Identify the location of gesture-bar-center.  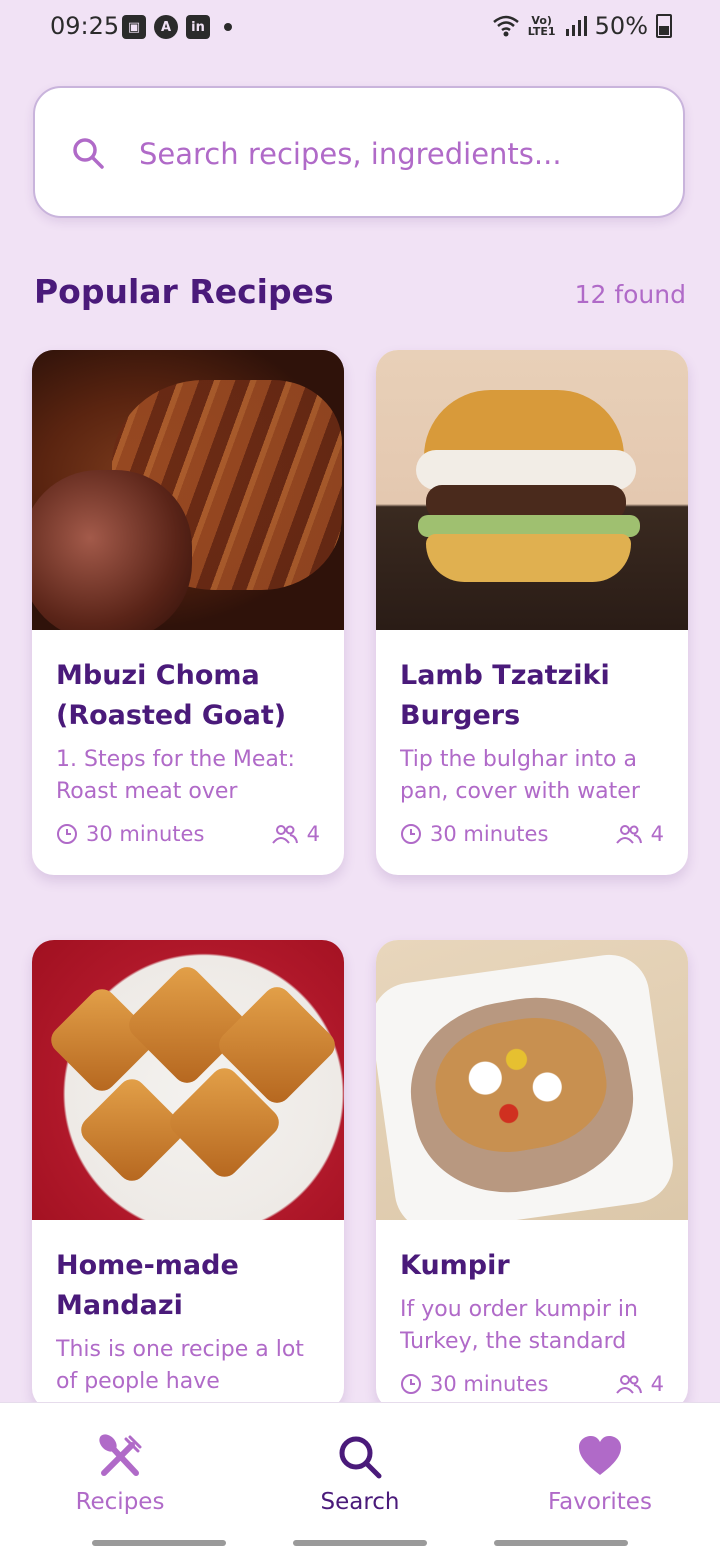
(360, 1543).